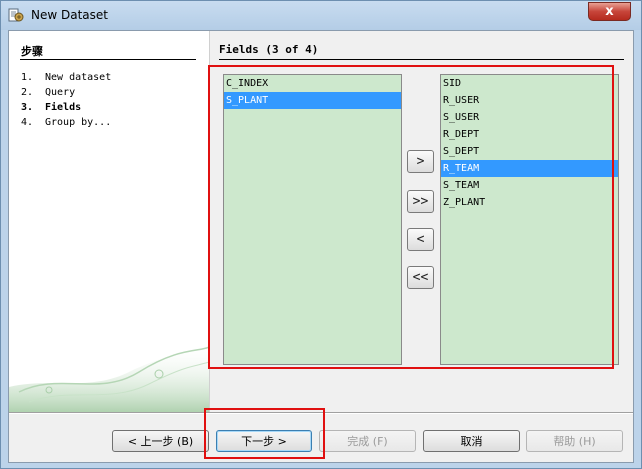  Describe the element at coordinates (264, 433) in the screenshot. I see `highlight-box-next` at that location.